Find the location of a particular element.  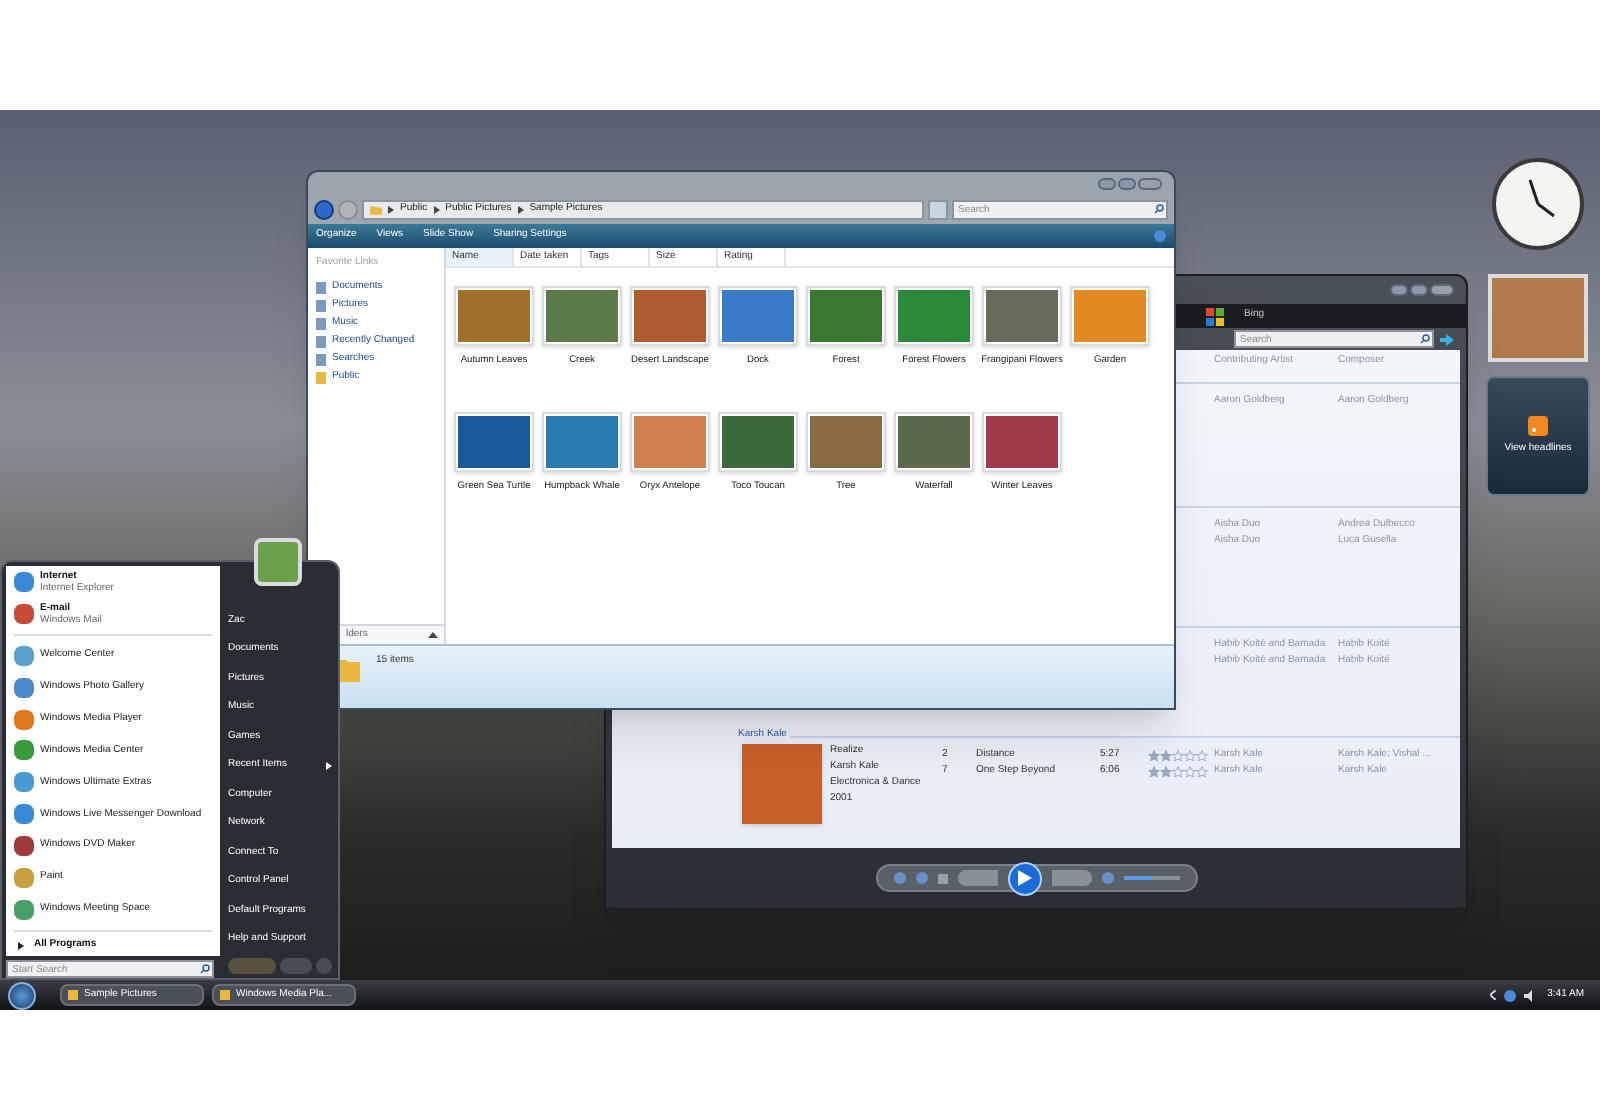

start-button is located at coordinates (22, 995).